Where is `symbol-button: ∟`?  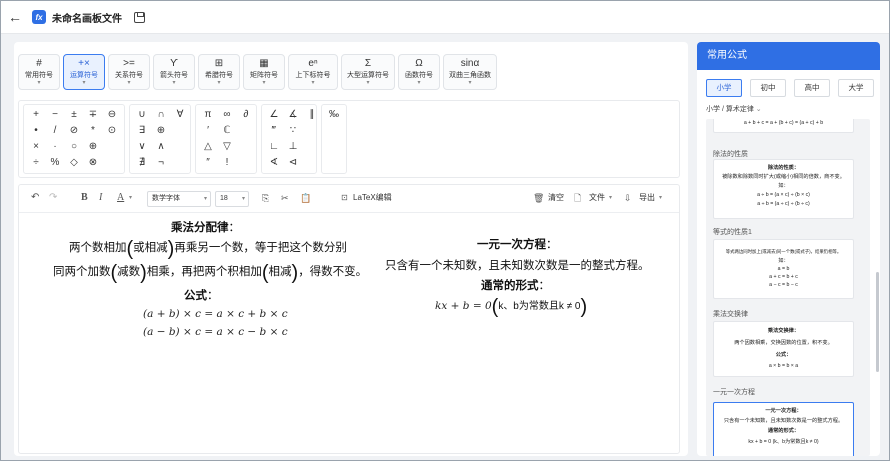 symbol-button: ∟ is located at coordinates (274, 147).